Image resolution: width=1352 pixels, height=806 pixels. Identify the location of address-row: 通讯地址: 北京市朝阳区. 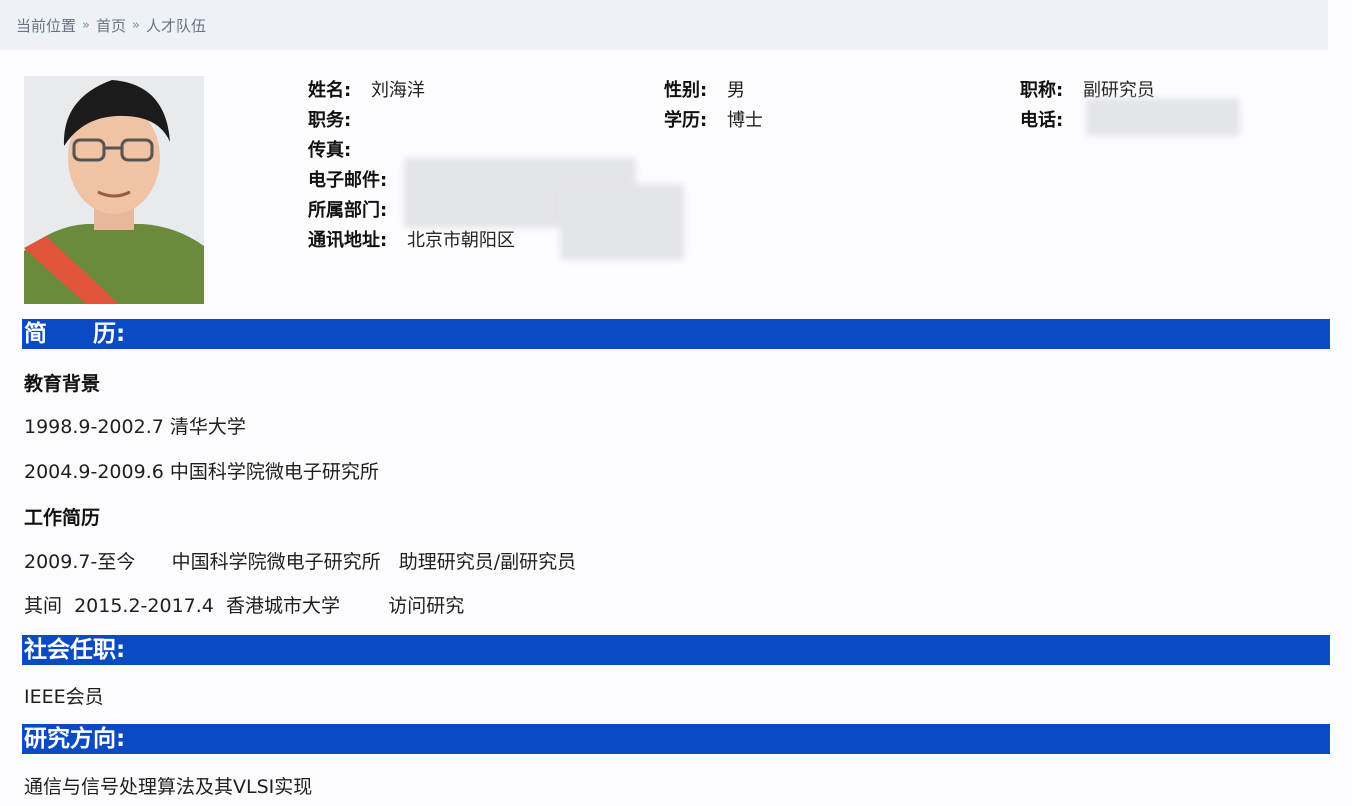
(411, 241).